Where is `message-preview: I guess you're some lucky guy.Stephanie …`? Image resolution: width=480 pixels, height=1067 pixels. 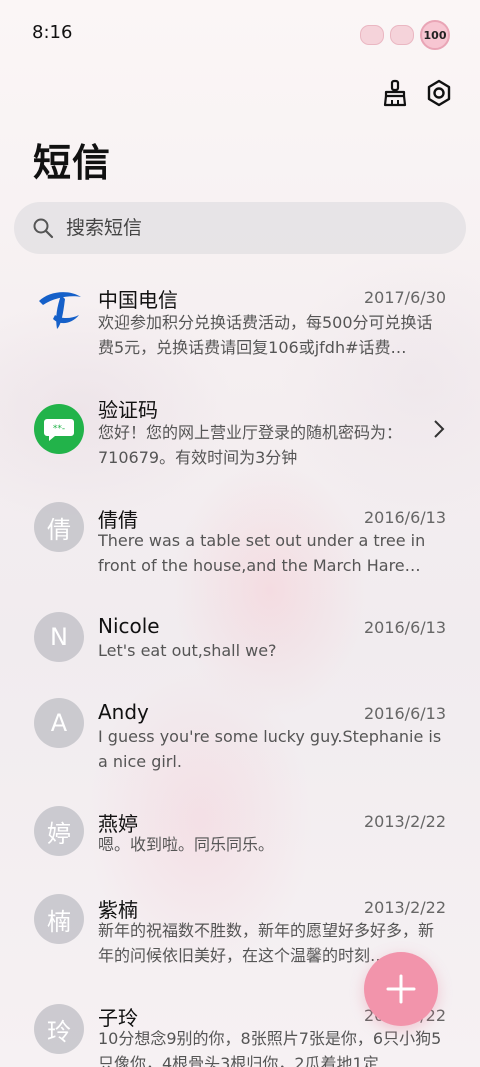 message-preview: I guess you're some lucky guy.Stephanie … is located at coordinates (270, 749).